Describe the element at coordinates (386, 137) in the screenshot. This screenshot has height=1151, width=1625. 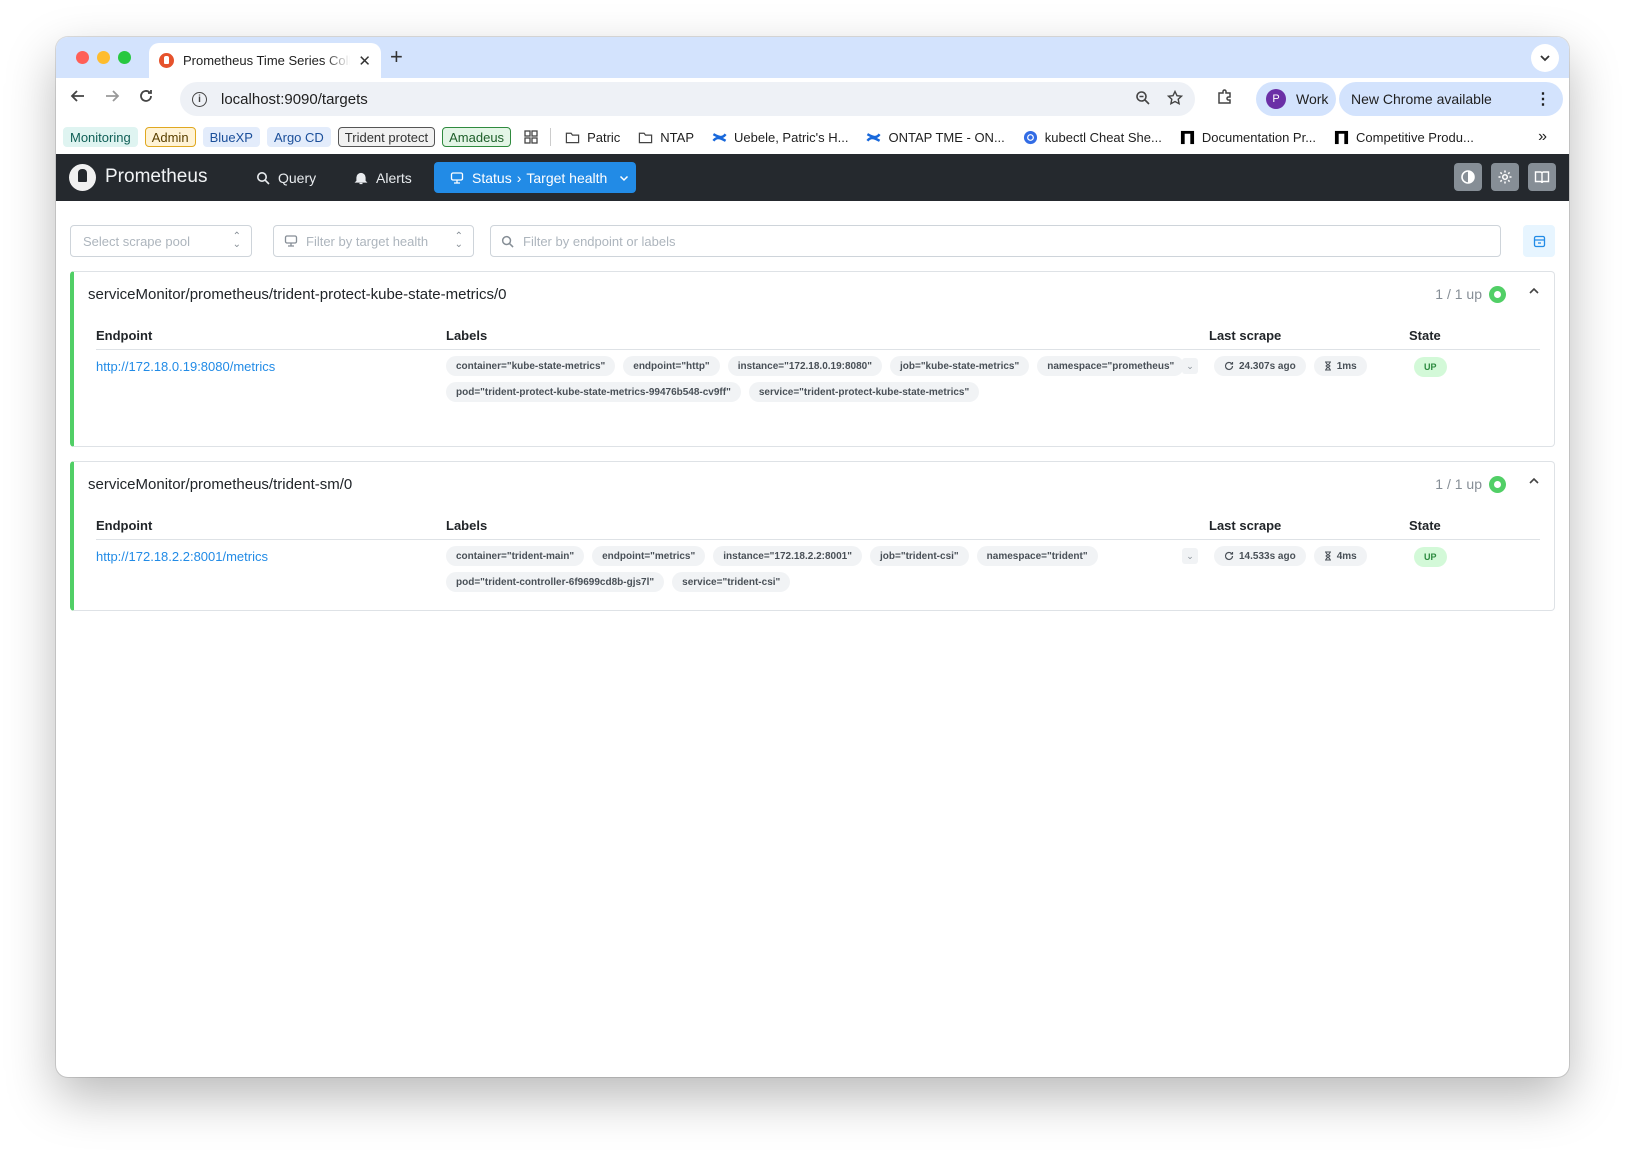
I see `bookmark-chip: Trident protect` at that location.